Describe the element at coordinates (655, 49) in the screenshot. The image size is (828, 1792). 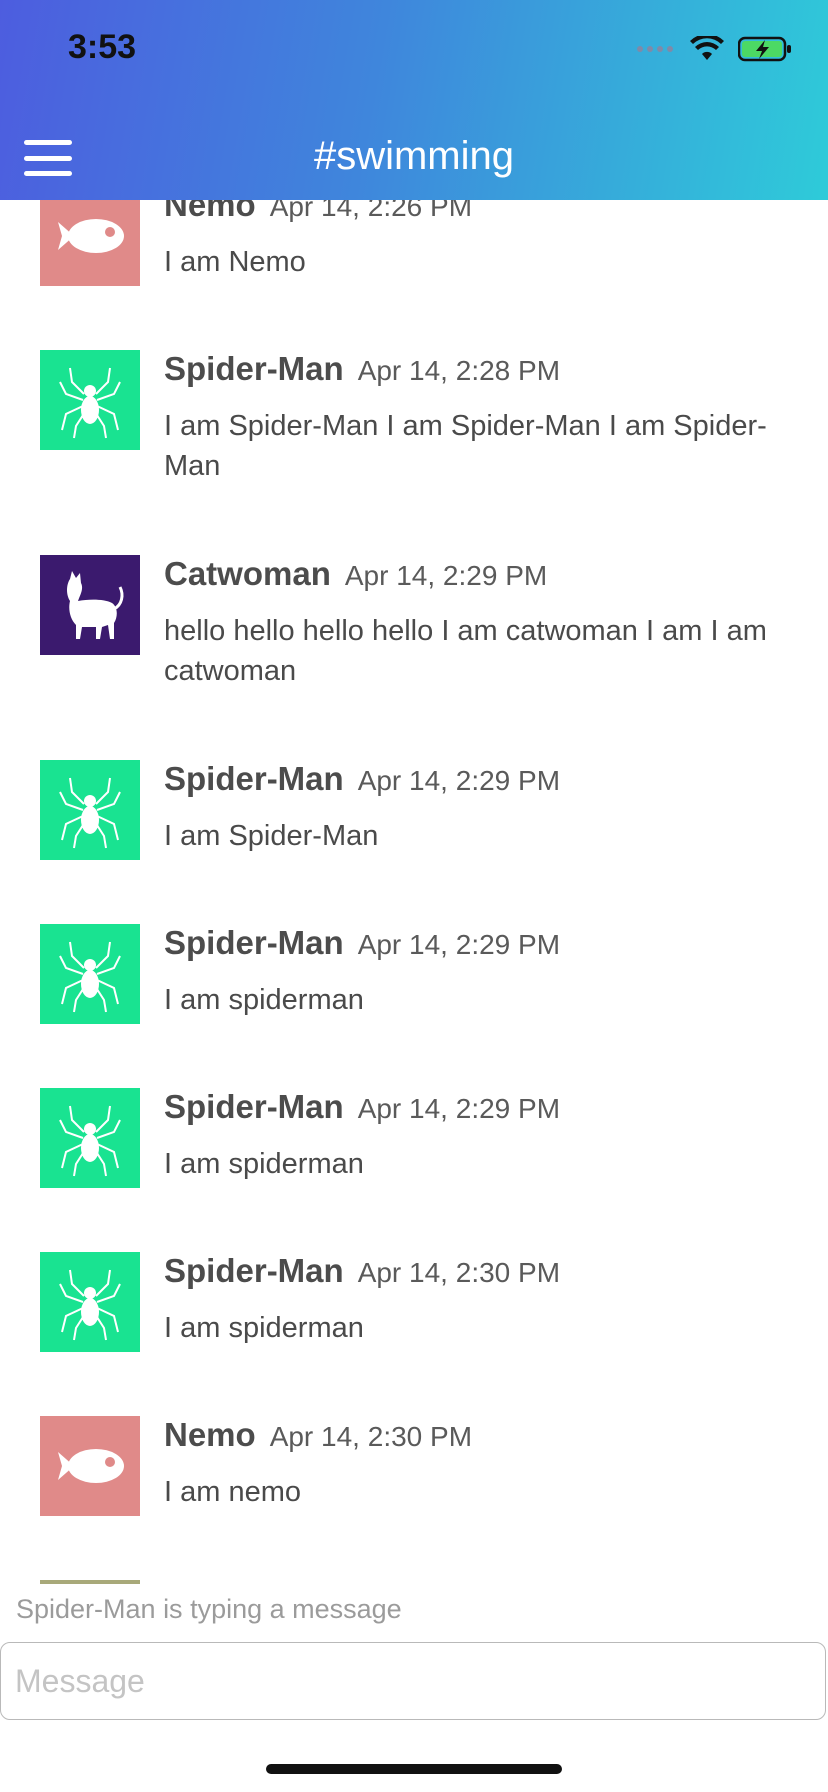
I see `signal-icon` at that location.